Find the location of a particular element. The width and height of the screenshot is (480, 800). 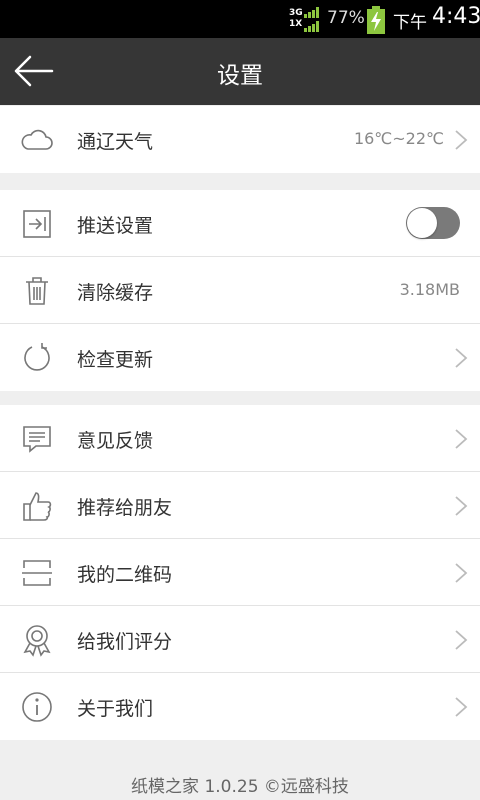

weather-row: 通辽天气 16℃~22℃ is located at coordinates (240, 139).